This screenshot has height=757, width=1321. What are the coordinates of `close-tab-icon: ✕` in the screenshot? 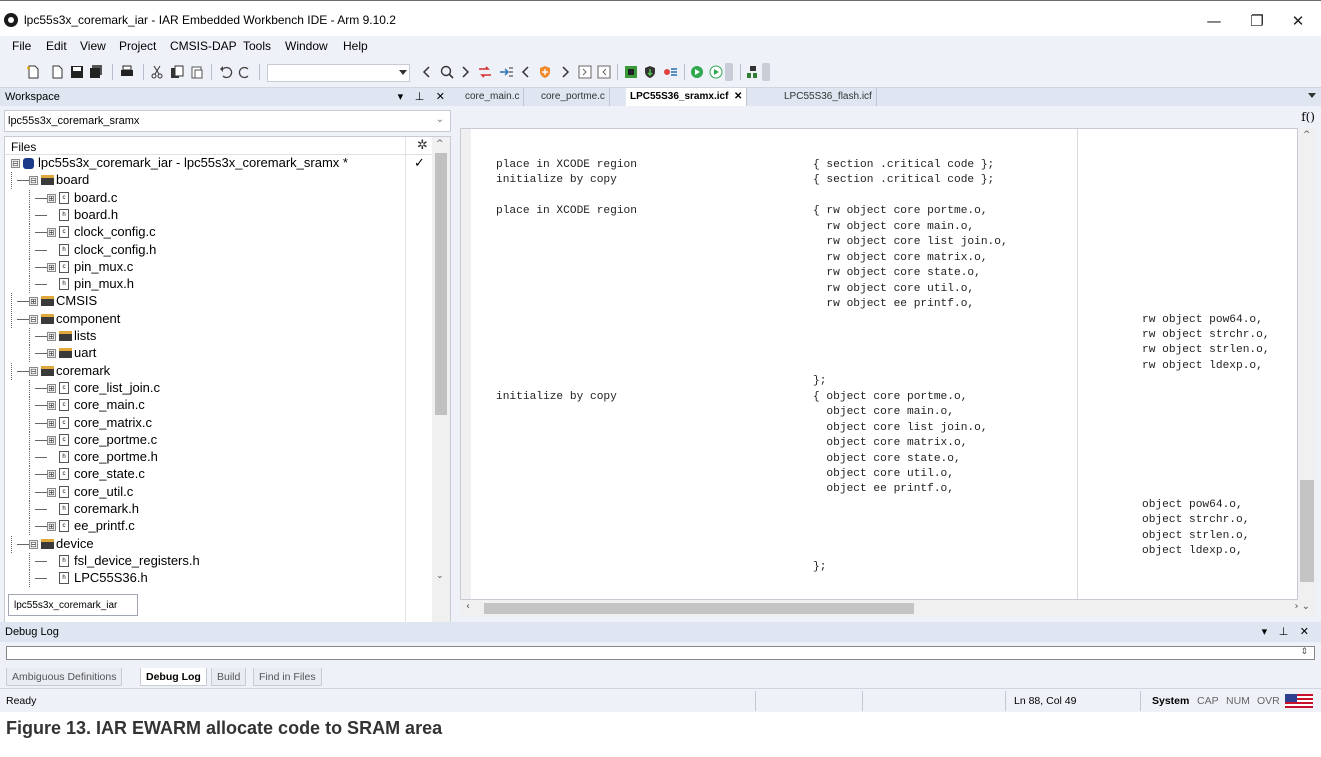 It's located at (738, 96).